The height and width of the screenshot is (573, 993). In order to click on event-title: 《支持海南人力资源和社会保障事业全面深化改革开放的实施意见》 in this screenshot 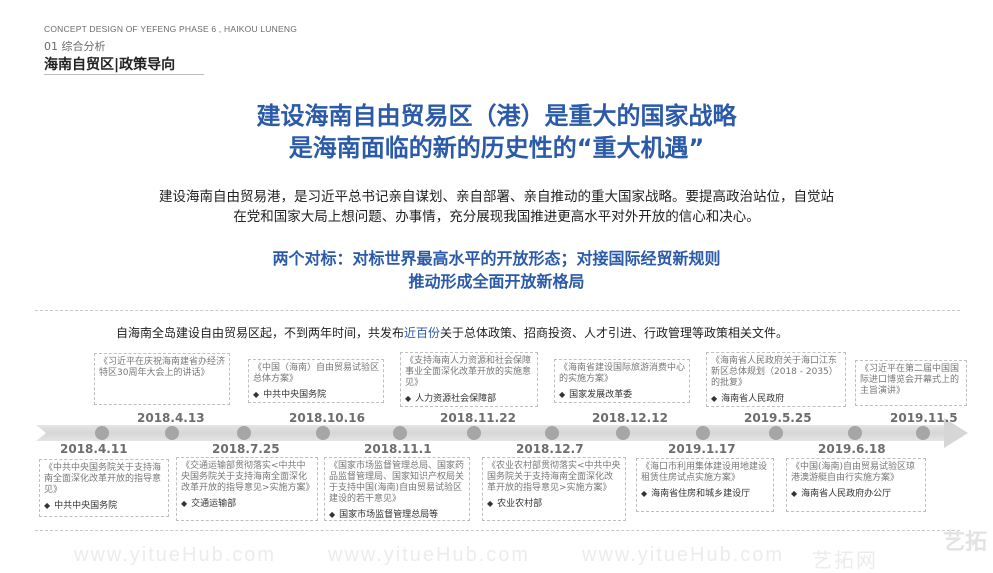, I will do `click(468, 372)`.